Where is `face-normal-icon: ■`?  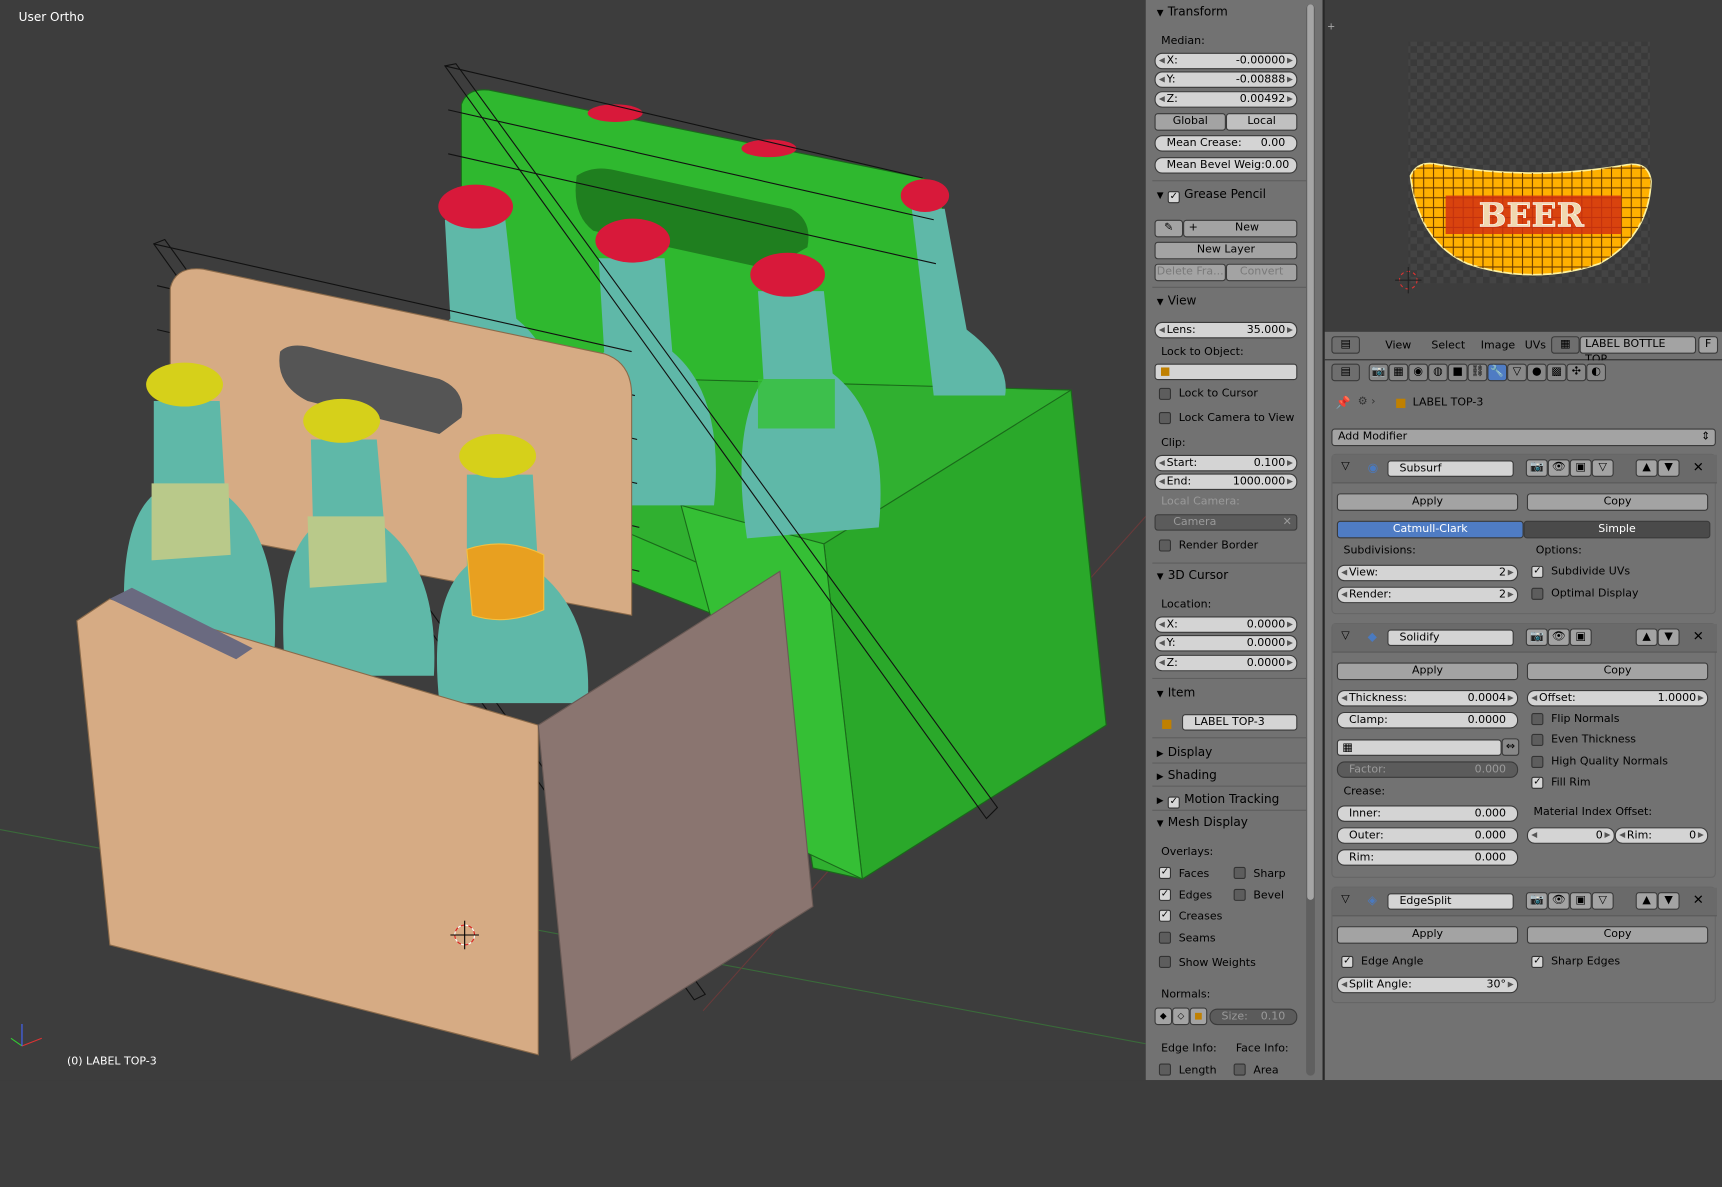 face-normal-icon: ■ is located at coordinates (1198, 1016).